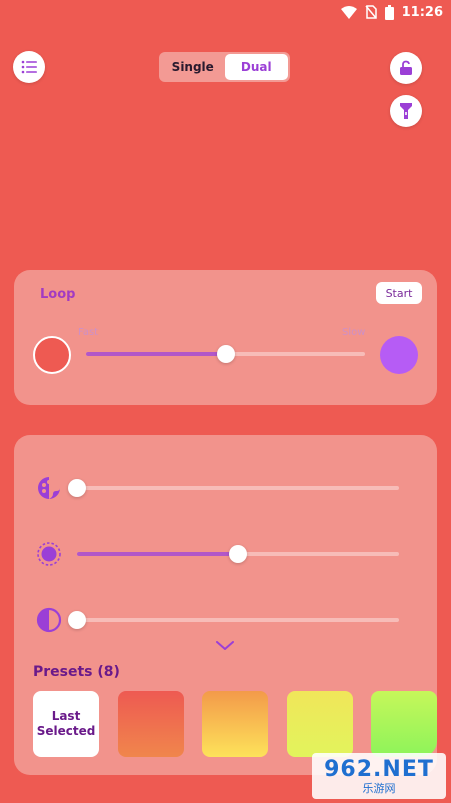 The image size is (451, 803). What do you see at coordinates (58, 294) in the screenshot?
I see `loop-title: Loop` at bounding box center [58, 294].